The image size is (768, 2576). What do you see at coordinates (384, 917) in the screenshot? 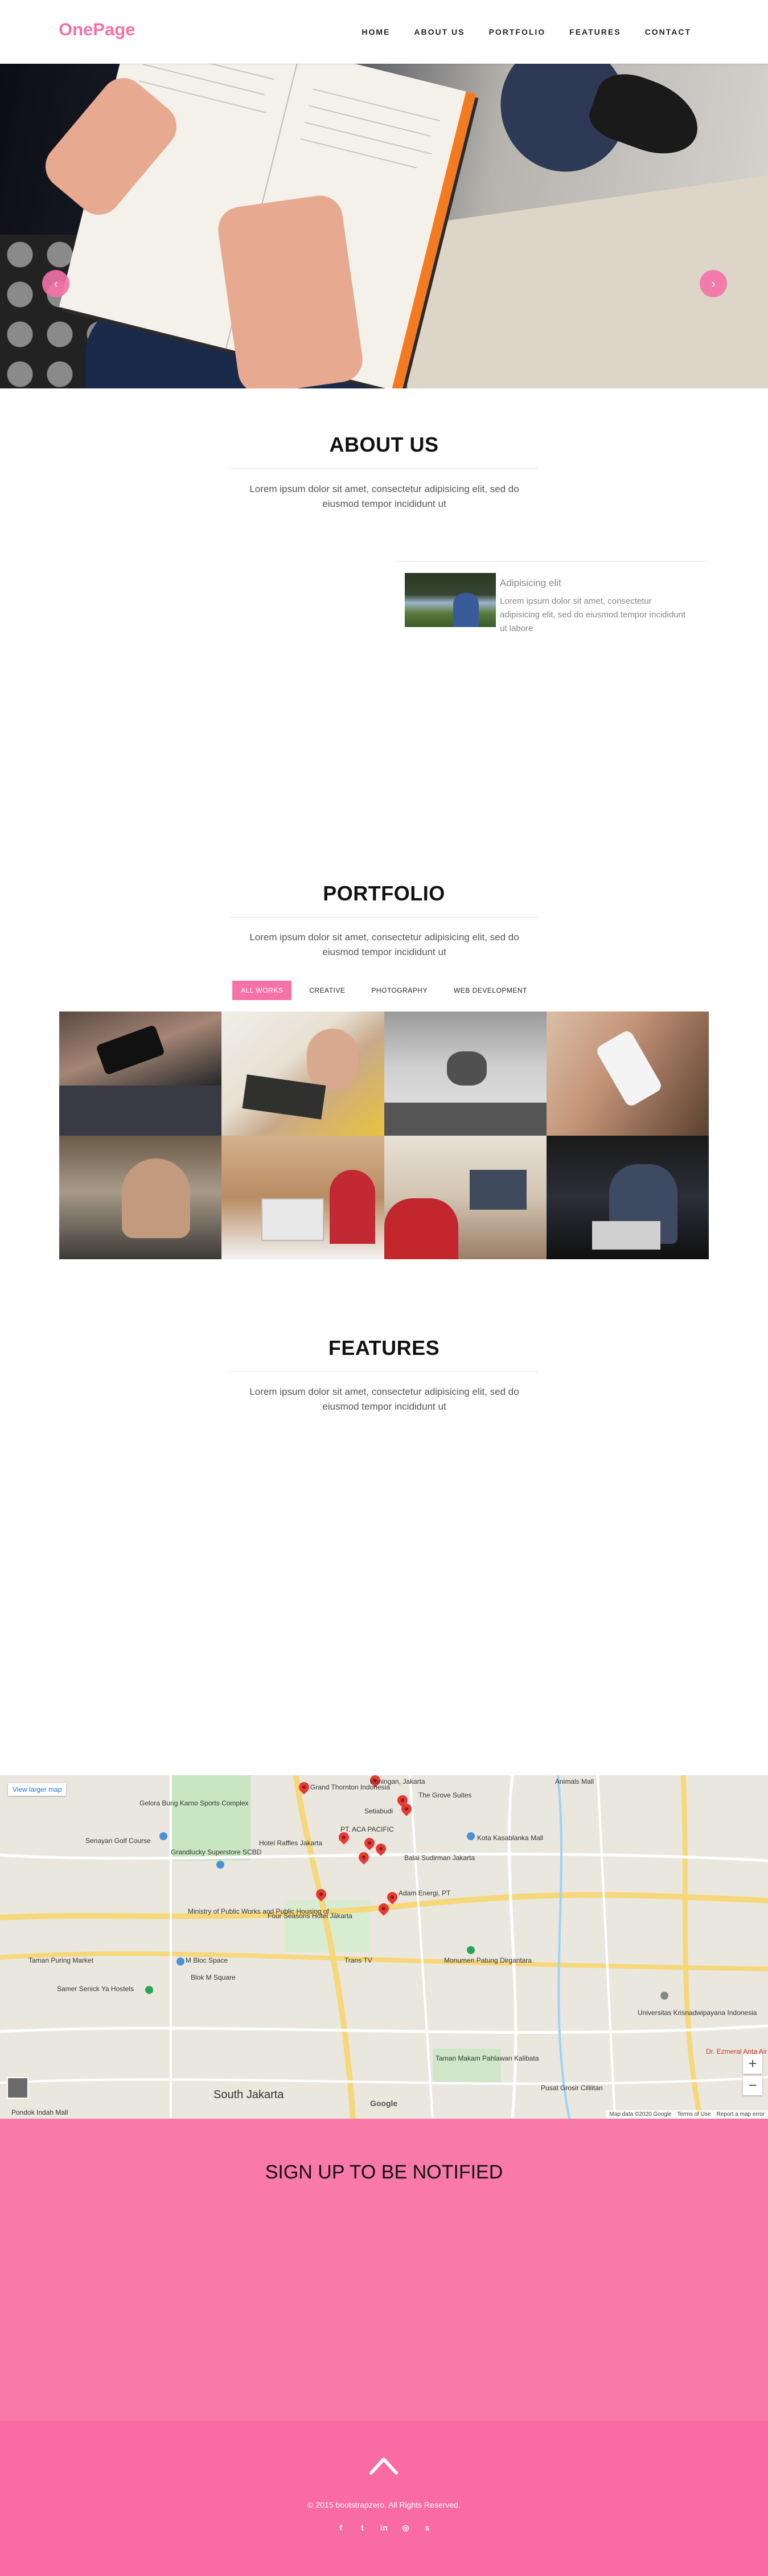
I see `portfolio-divider` at bounding box center [384, 917].